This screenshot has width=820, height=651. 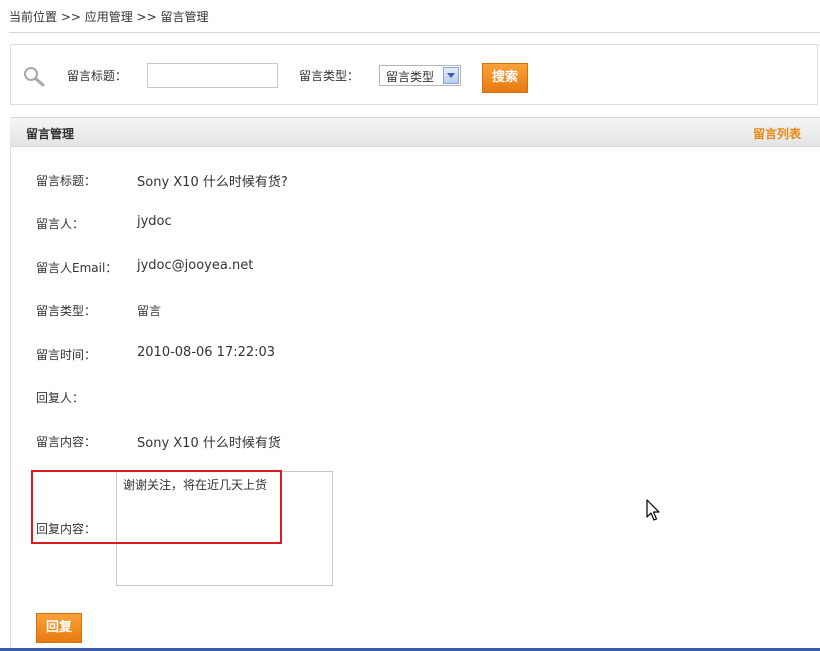 I want to click on magnifier-icon, so click(x=34, y=77).